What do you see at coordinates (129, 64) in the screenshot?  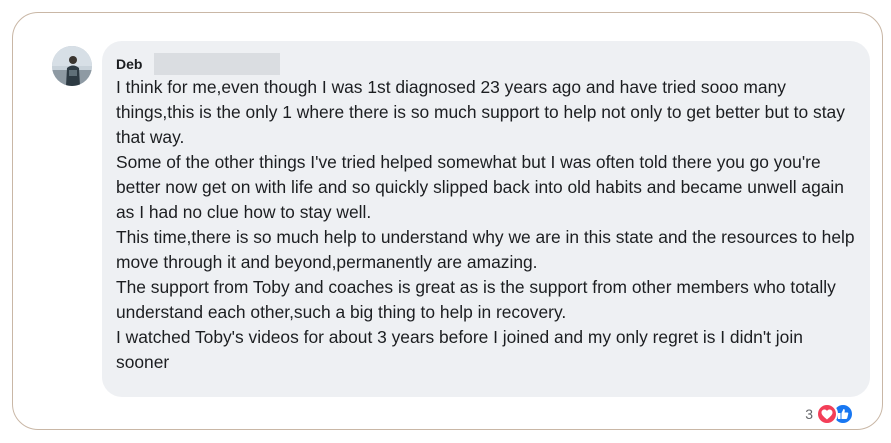 I see `author-name: Deb` at bounding box center [129, 64].